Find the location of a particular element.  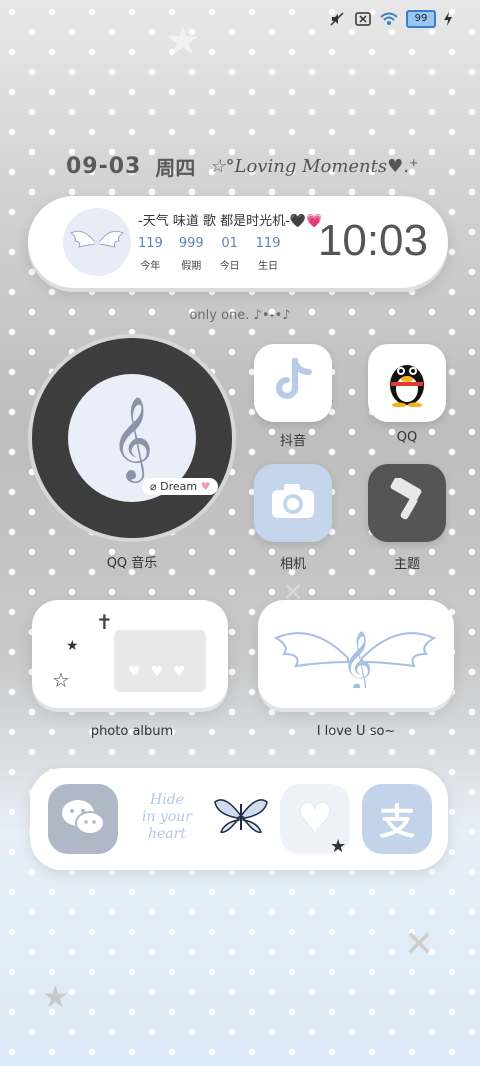

wifi-icon is located at coordinates (389, 19).